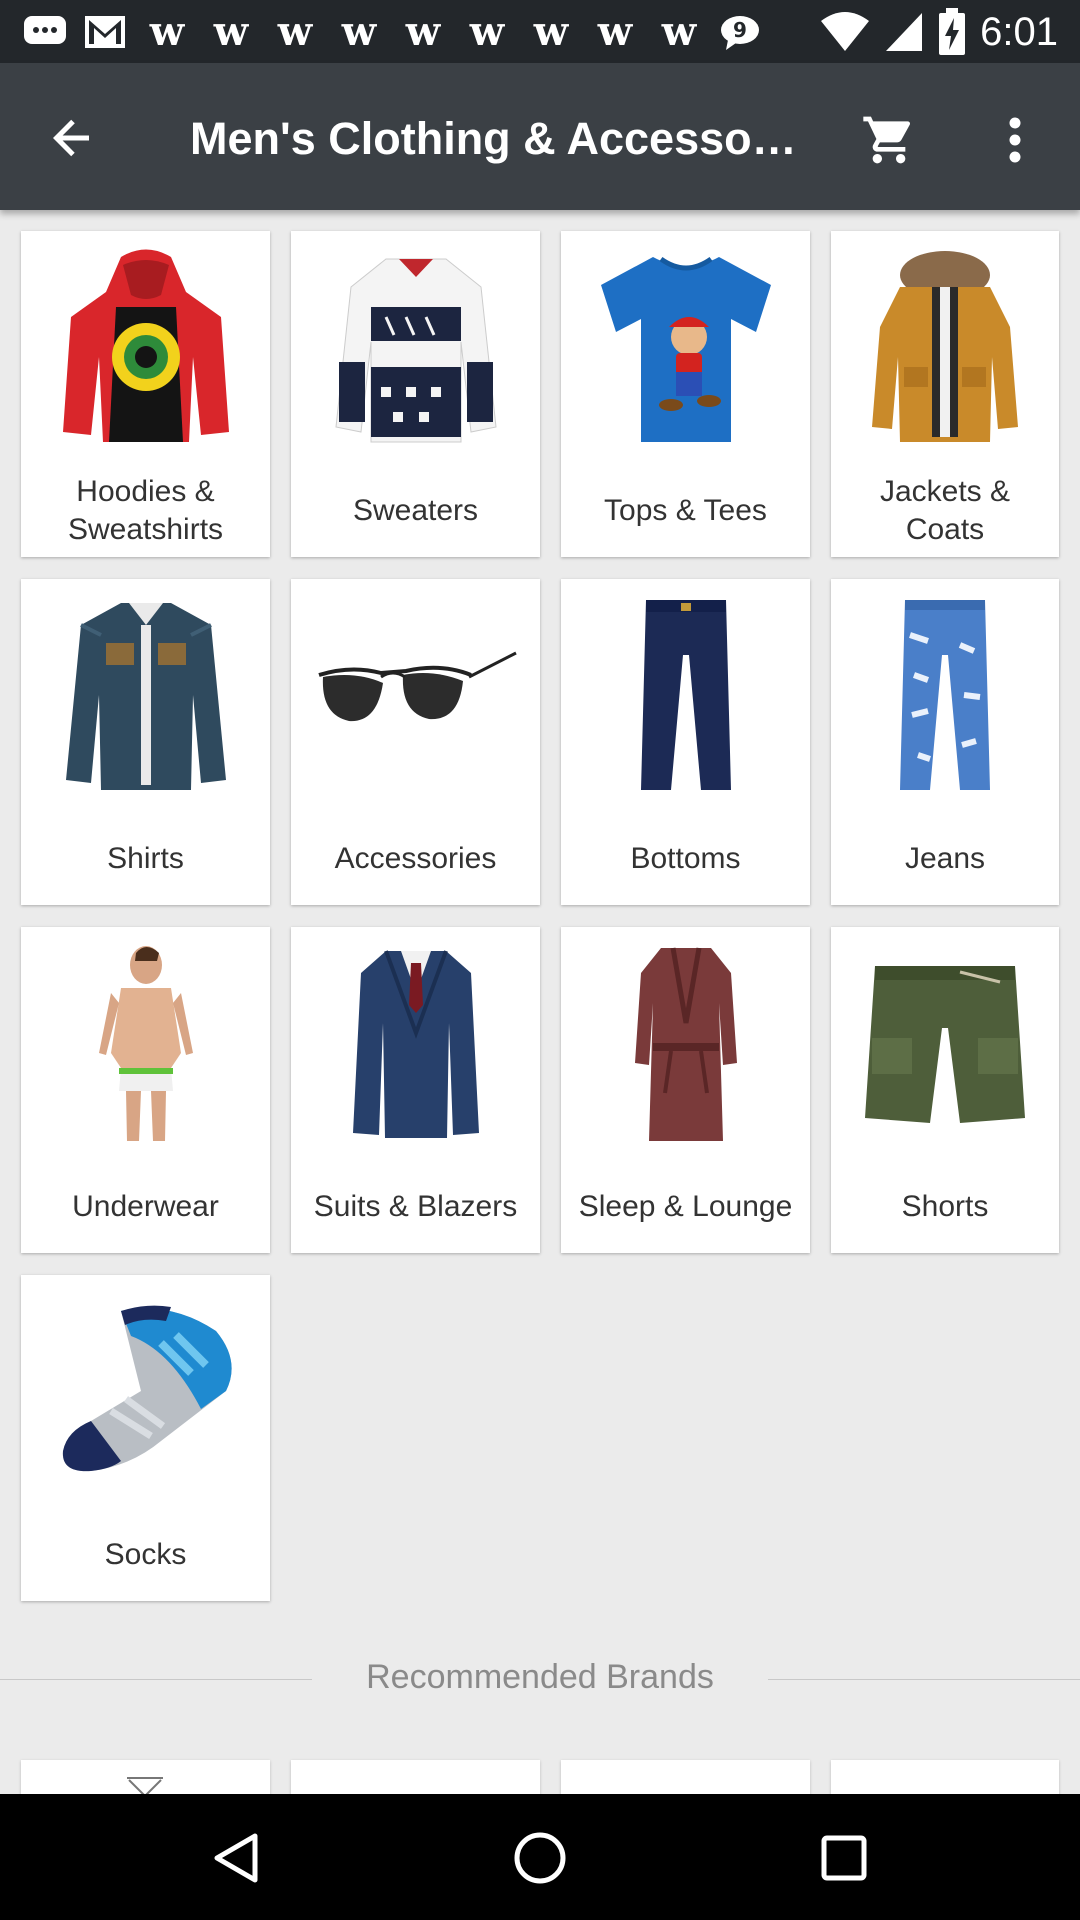 The image size is (1080, 1920). I want to click on category-label: Shorts, so click(945, 1206).